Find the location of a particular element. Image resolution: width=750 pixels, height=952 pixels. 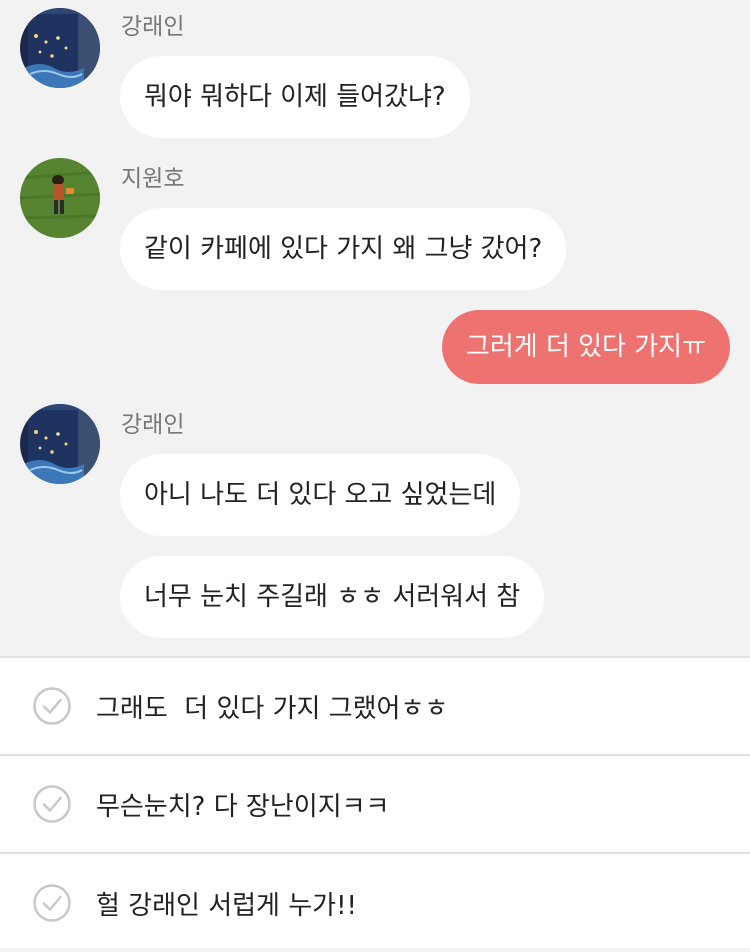

reply-option-label: 무슨눈치? 다 장난이지ㅋㅋ is located at coordinates (243, 806).